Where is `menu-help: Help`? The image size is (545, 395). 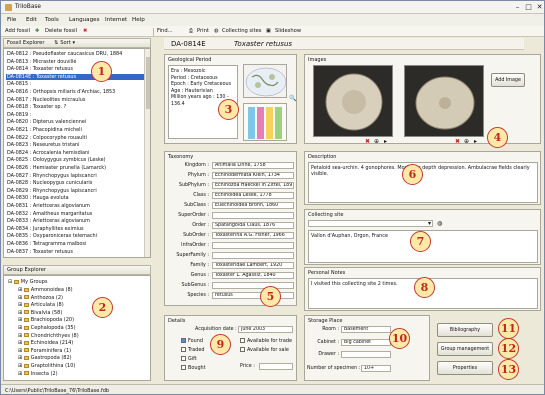 menu-help: Help is located at coordinates (138, 20).